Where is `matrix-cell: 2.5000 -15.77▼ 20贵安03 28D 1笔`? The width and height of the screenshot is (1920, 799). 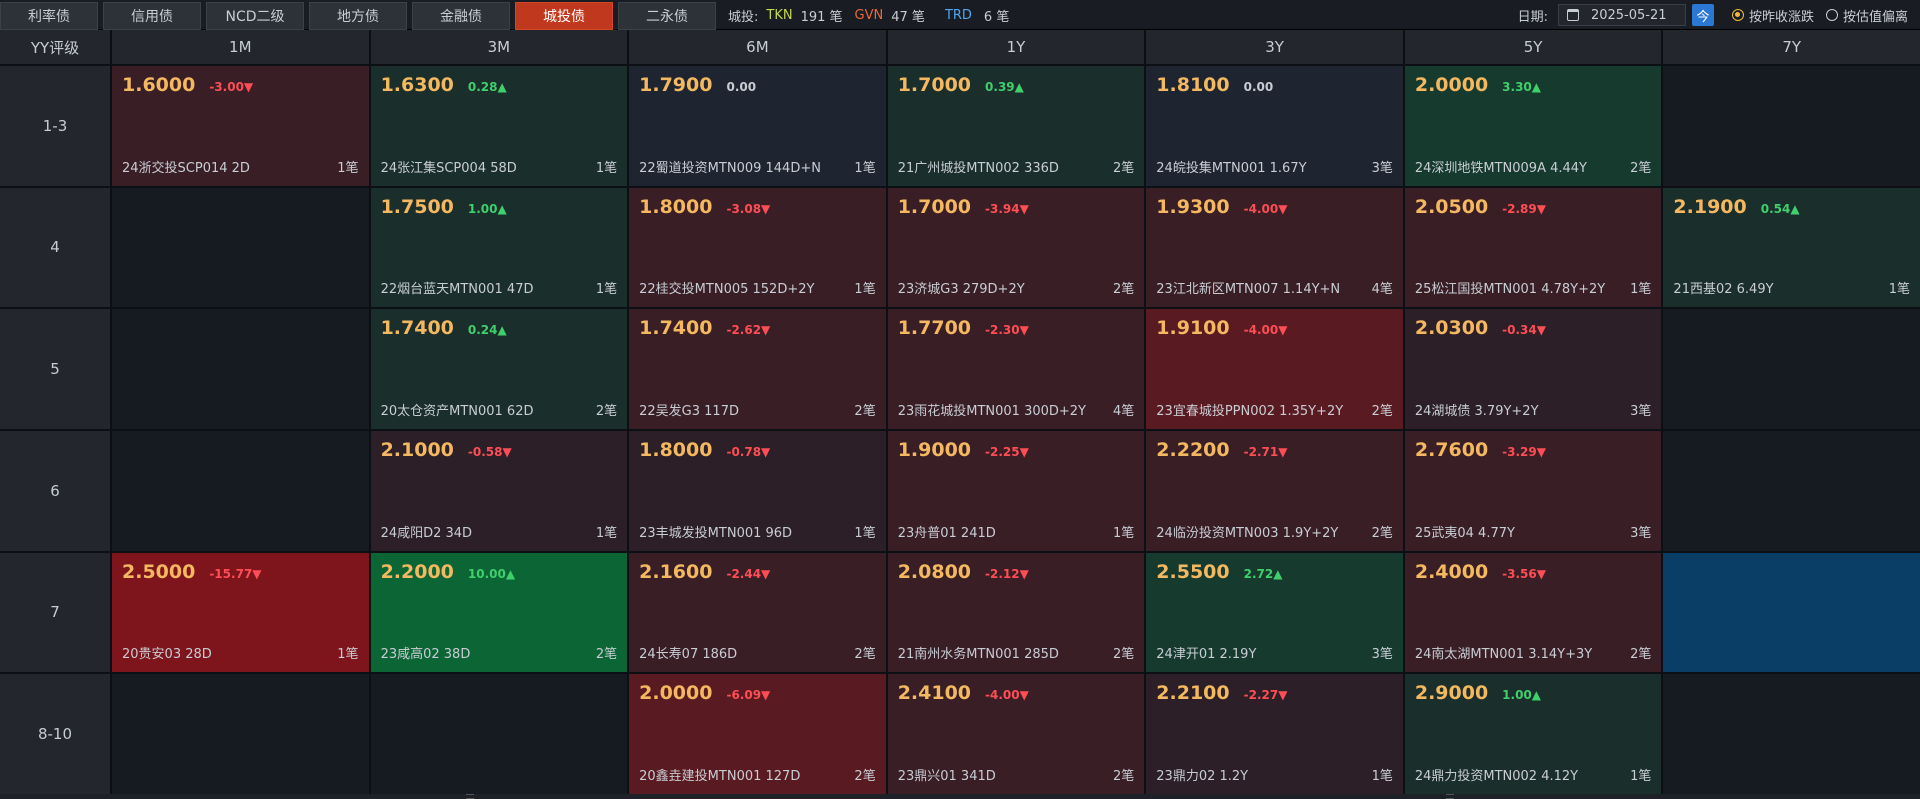
matrix-cell: 2.5000 -15.77▼ 20贵安03 28D 1笔 is located at coordinates (240, 612).